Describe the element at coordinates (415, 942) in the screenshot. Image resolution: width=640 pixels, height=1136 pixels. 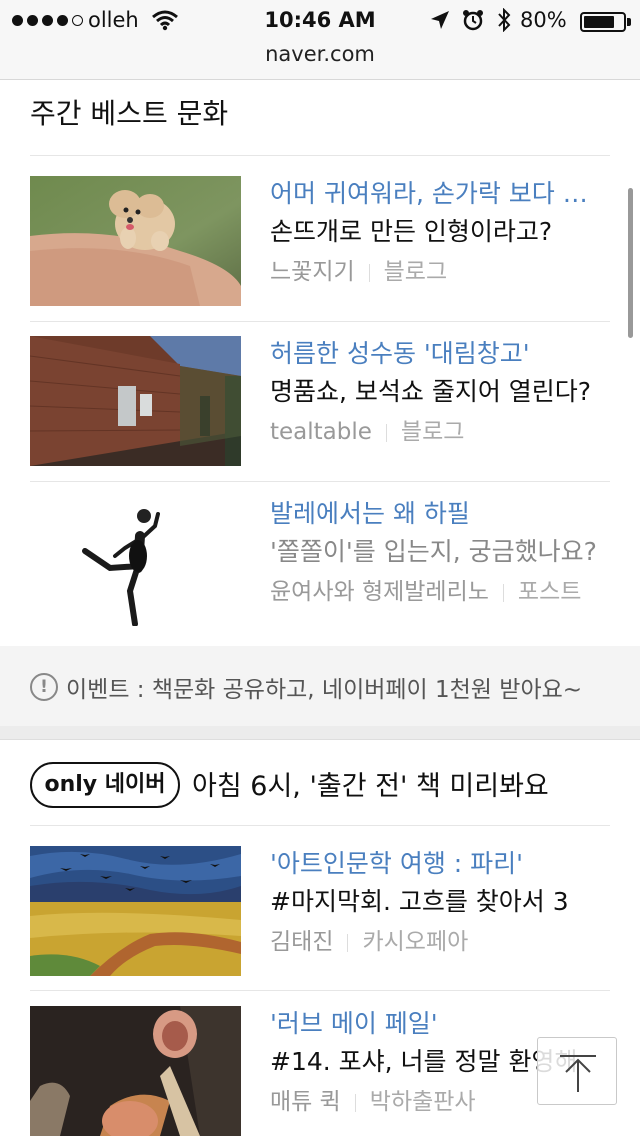
I see `item-source: 카시오페아` at that location.